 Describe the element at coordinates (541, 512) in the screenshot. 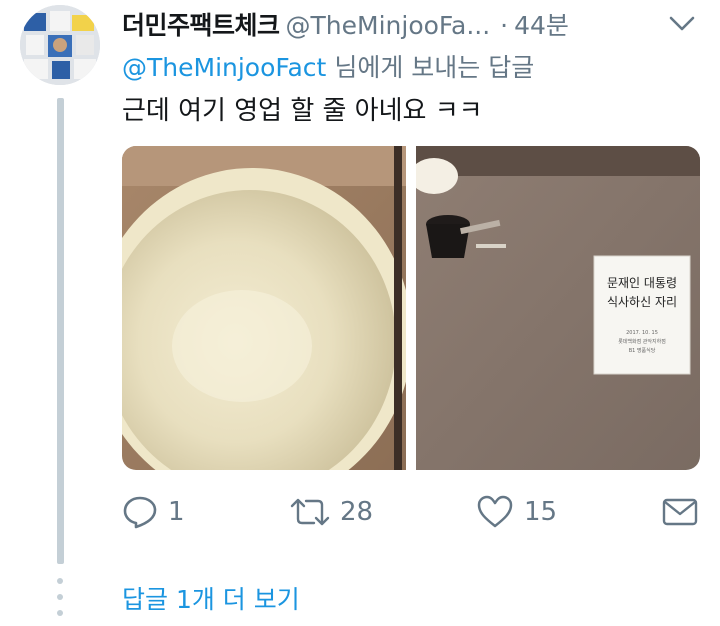

I see `like-count: 15` at that location.